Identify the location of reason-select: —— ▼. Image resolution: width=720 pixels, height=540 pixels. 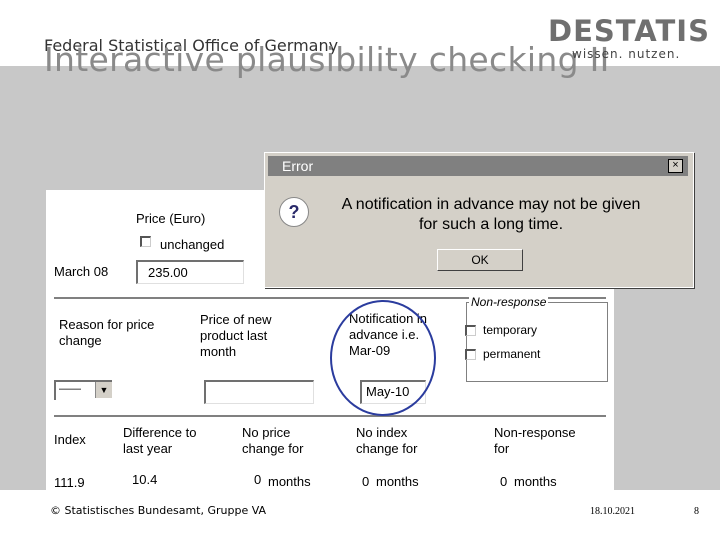
(83, 390).